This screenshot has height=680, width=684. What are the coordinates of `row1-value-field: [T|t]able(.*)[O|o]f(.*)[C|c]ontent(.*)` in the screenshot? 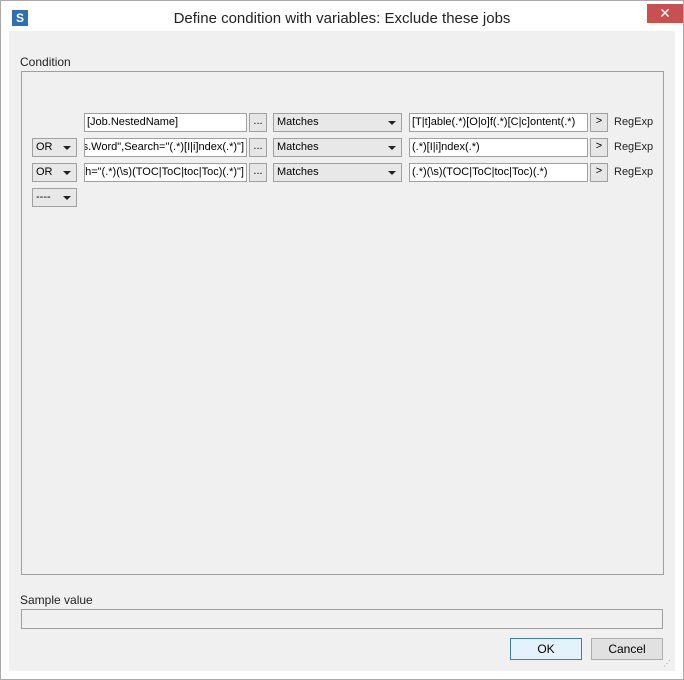 It's located at (498, 122).